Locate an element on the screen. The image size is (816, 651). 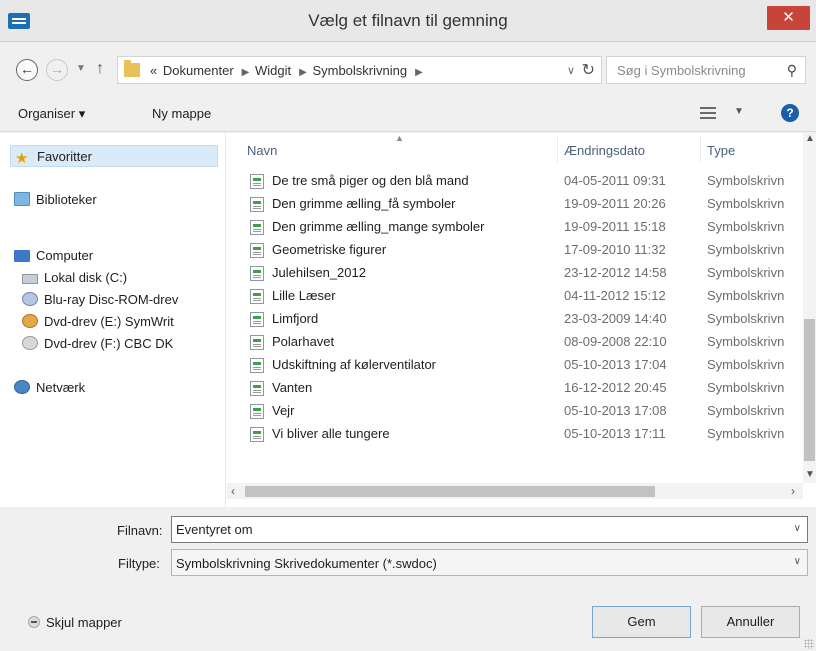
horizontal-scrollbar: ‹ › is located at coordinates (515, 491).